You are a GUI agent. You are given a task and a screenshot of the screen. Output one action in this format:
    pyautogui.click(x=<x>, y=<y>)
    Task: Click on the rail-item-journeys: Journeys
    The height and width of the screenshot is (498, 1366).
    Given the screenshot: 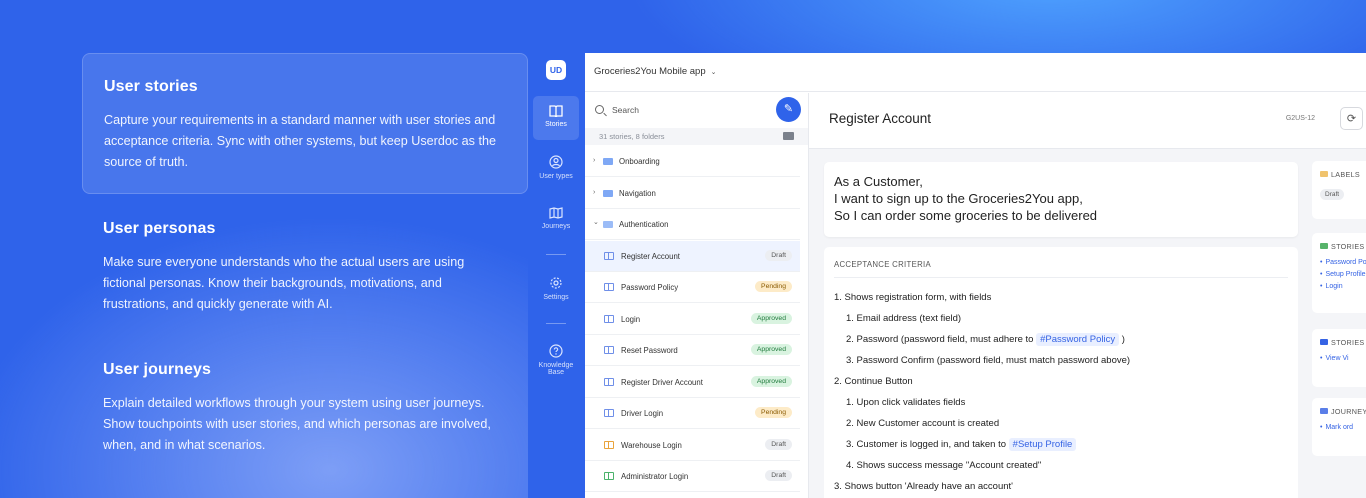 What is the action you would take?
    pyautogui.click(x=556, y=218)
    